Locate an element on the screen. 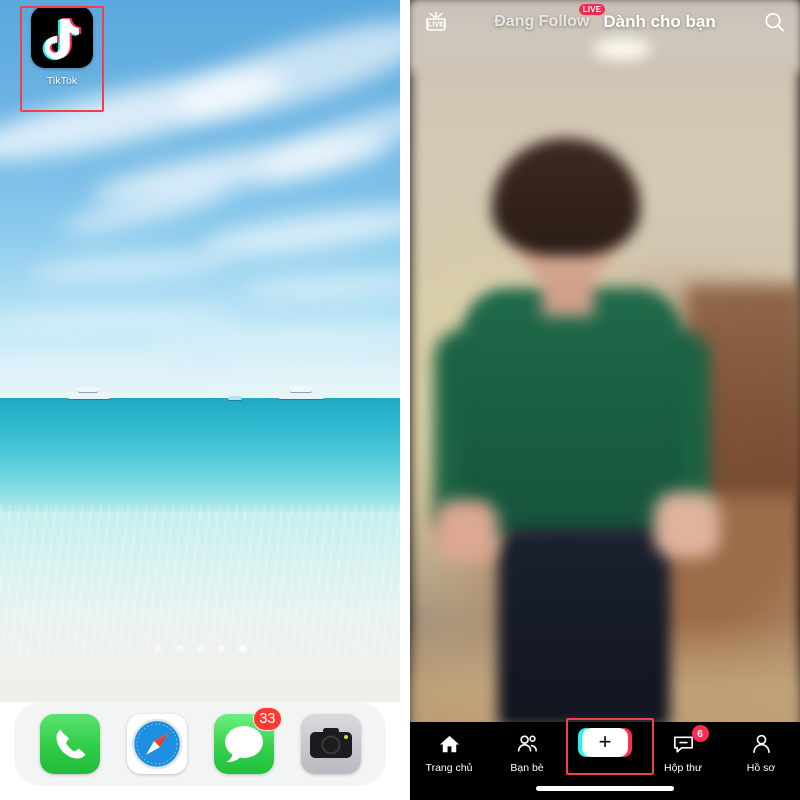 This screenshot has height=800, width=800. live-button: LIVE is located at coordinates (436, 22).